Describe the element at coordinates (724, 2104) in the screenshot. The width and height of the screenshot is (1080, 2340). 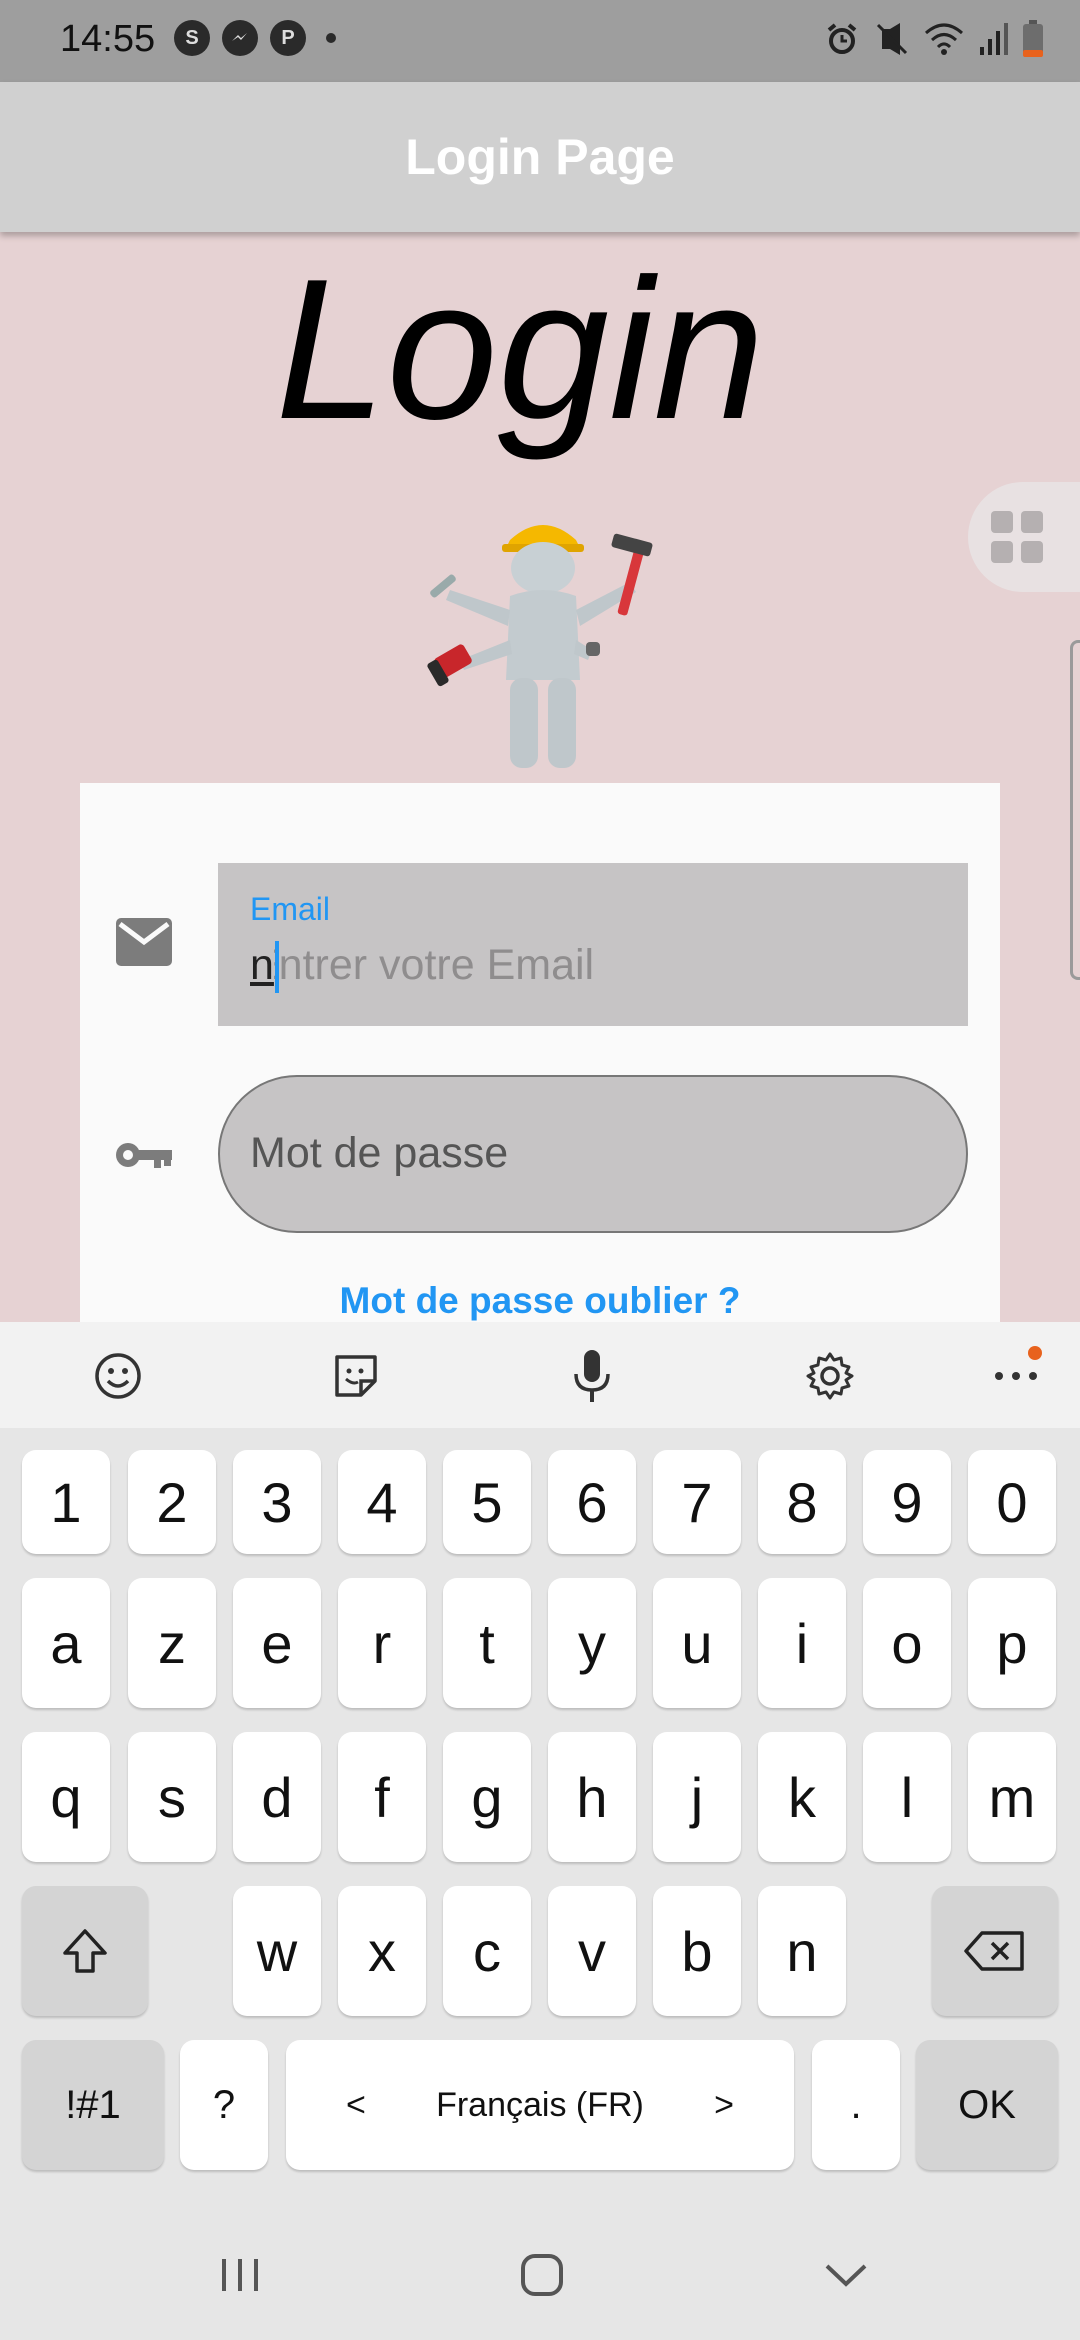
I see `language-next-icon: >` at that location.